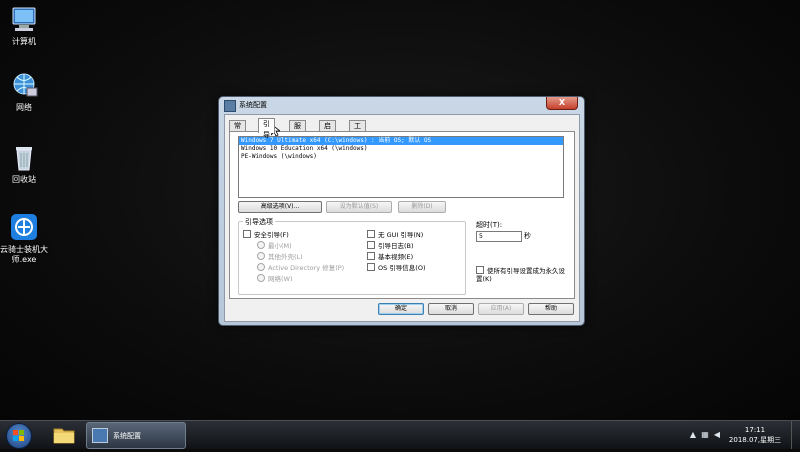 This screenshot has height=452, width=800. I want to click on safe-boot-checkbox: 安全引导(F), so click(266, 234).